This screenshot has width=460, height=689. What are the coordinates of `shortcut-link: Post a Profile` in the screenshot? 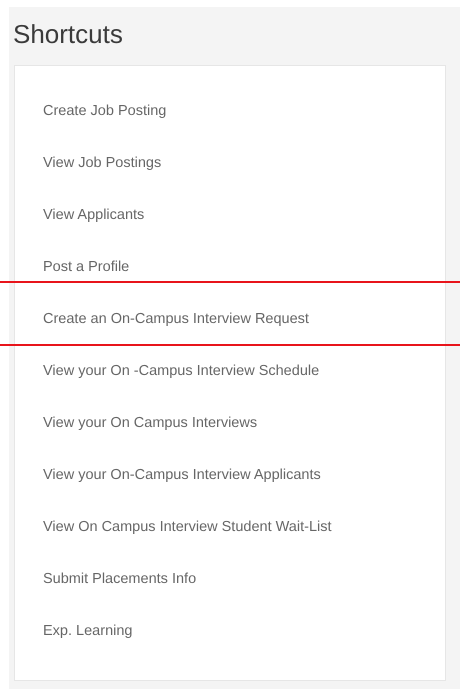 It's located at (86, 268).